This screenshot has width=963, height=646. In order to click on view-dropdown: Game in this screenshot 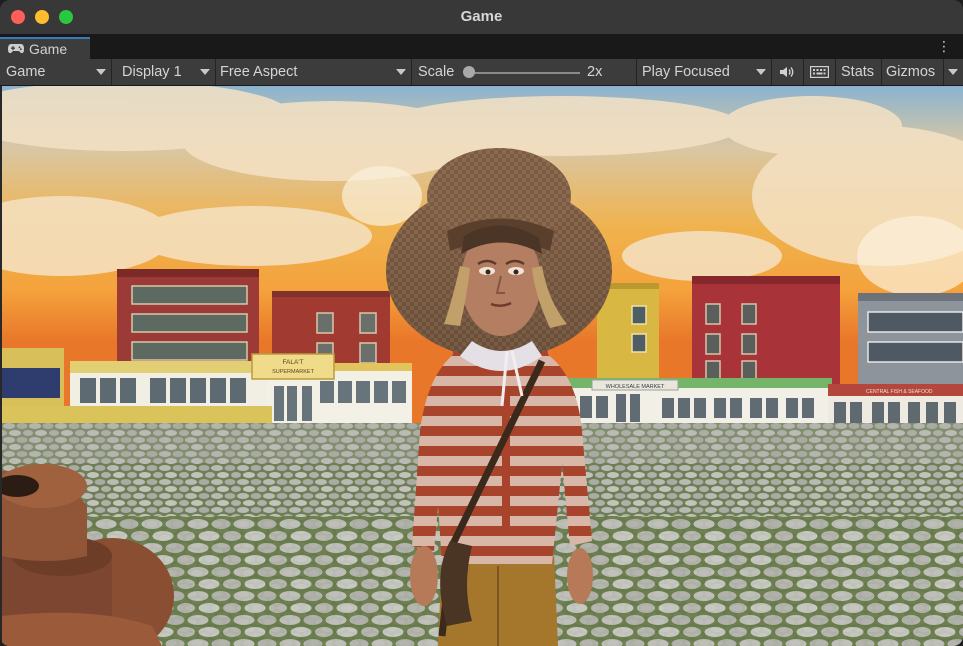, I will do `click(56, 72)`.